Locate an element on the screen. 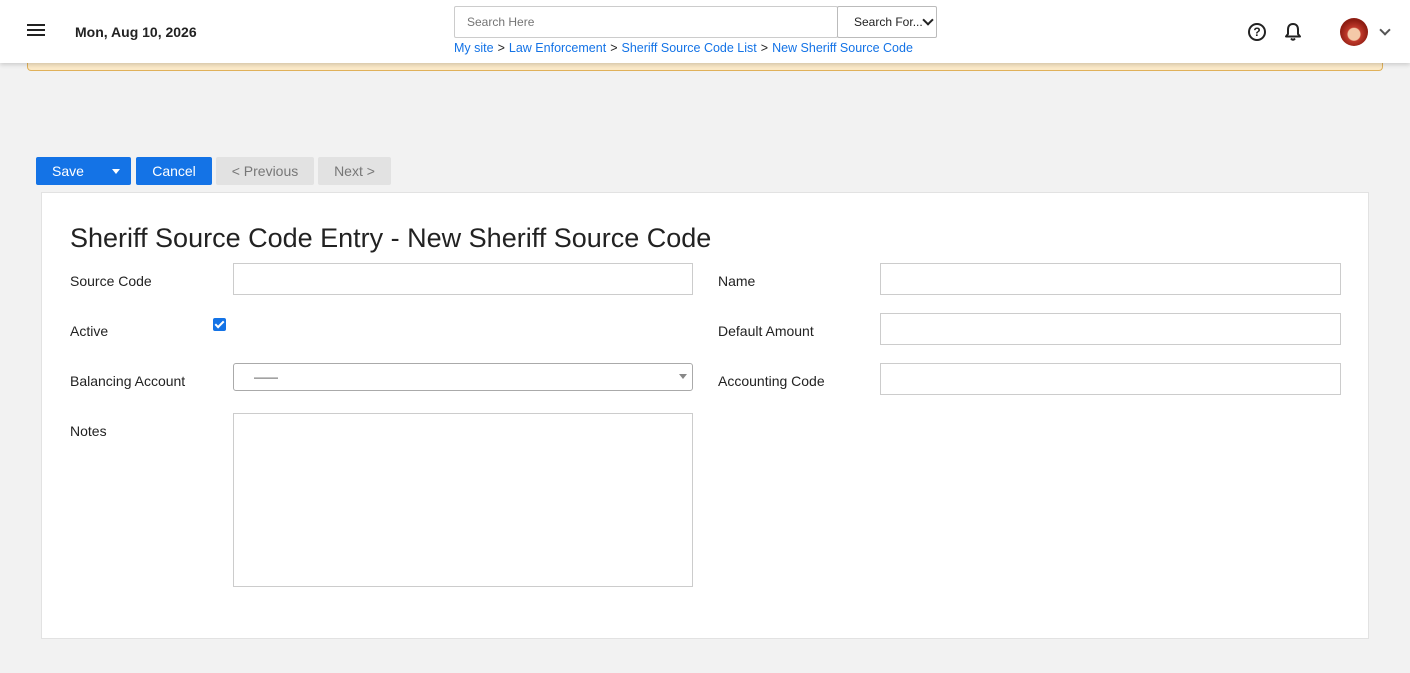 The width and height of the screenshot is (1410, 673). save-options-button is located at coordinates (114, 171).